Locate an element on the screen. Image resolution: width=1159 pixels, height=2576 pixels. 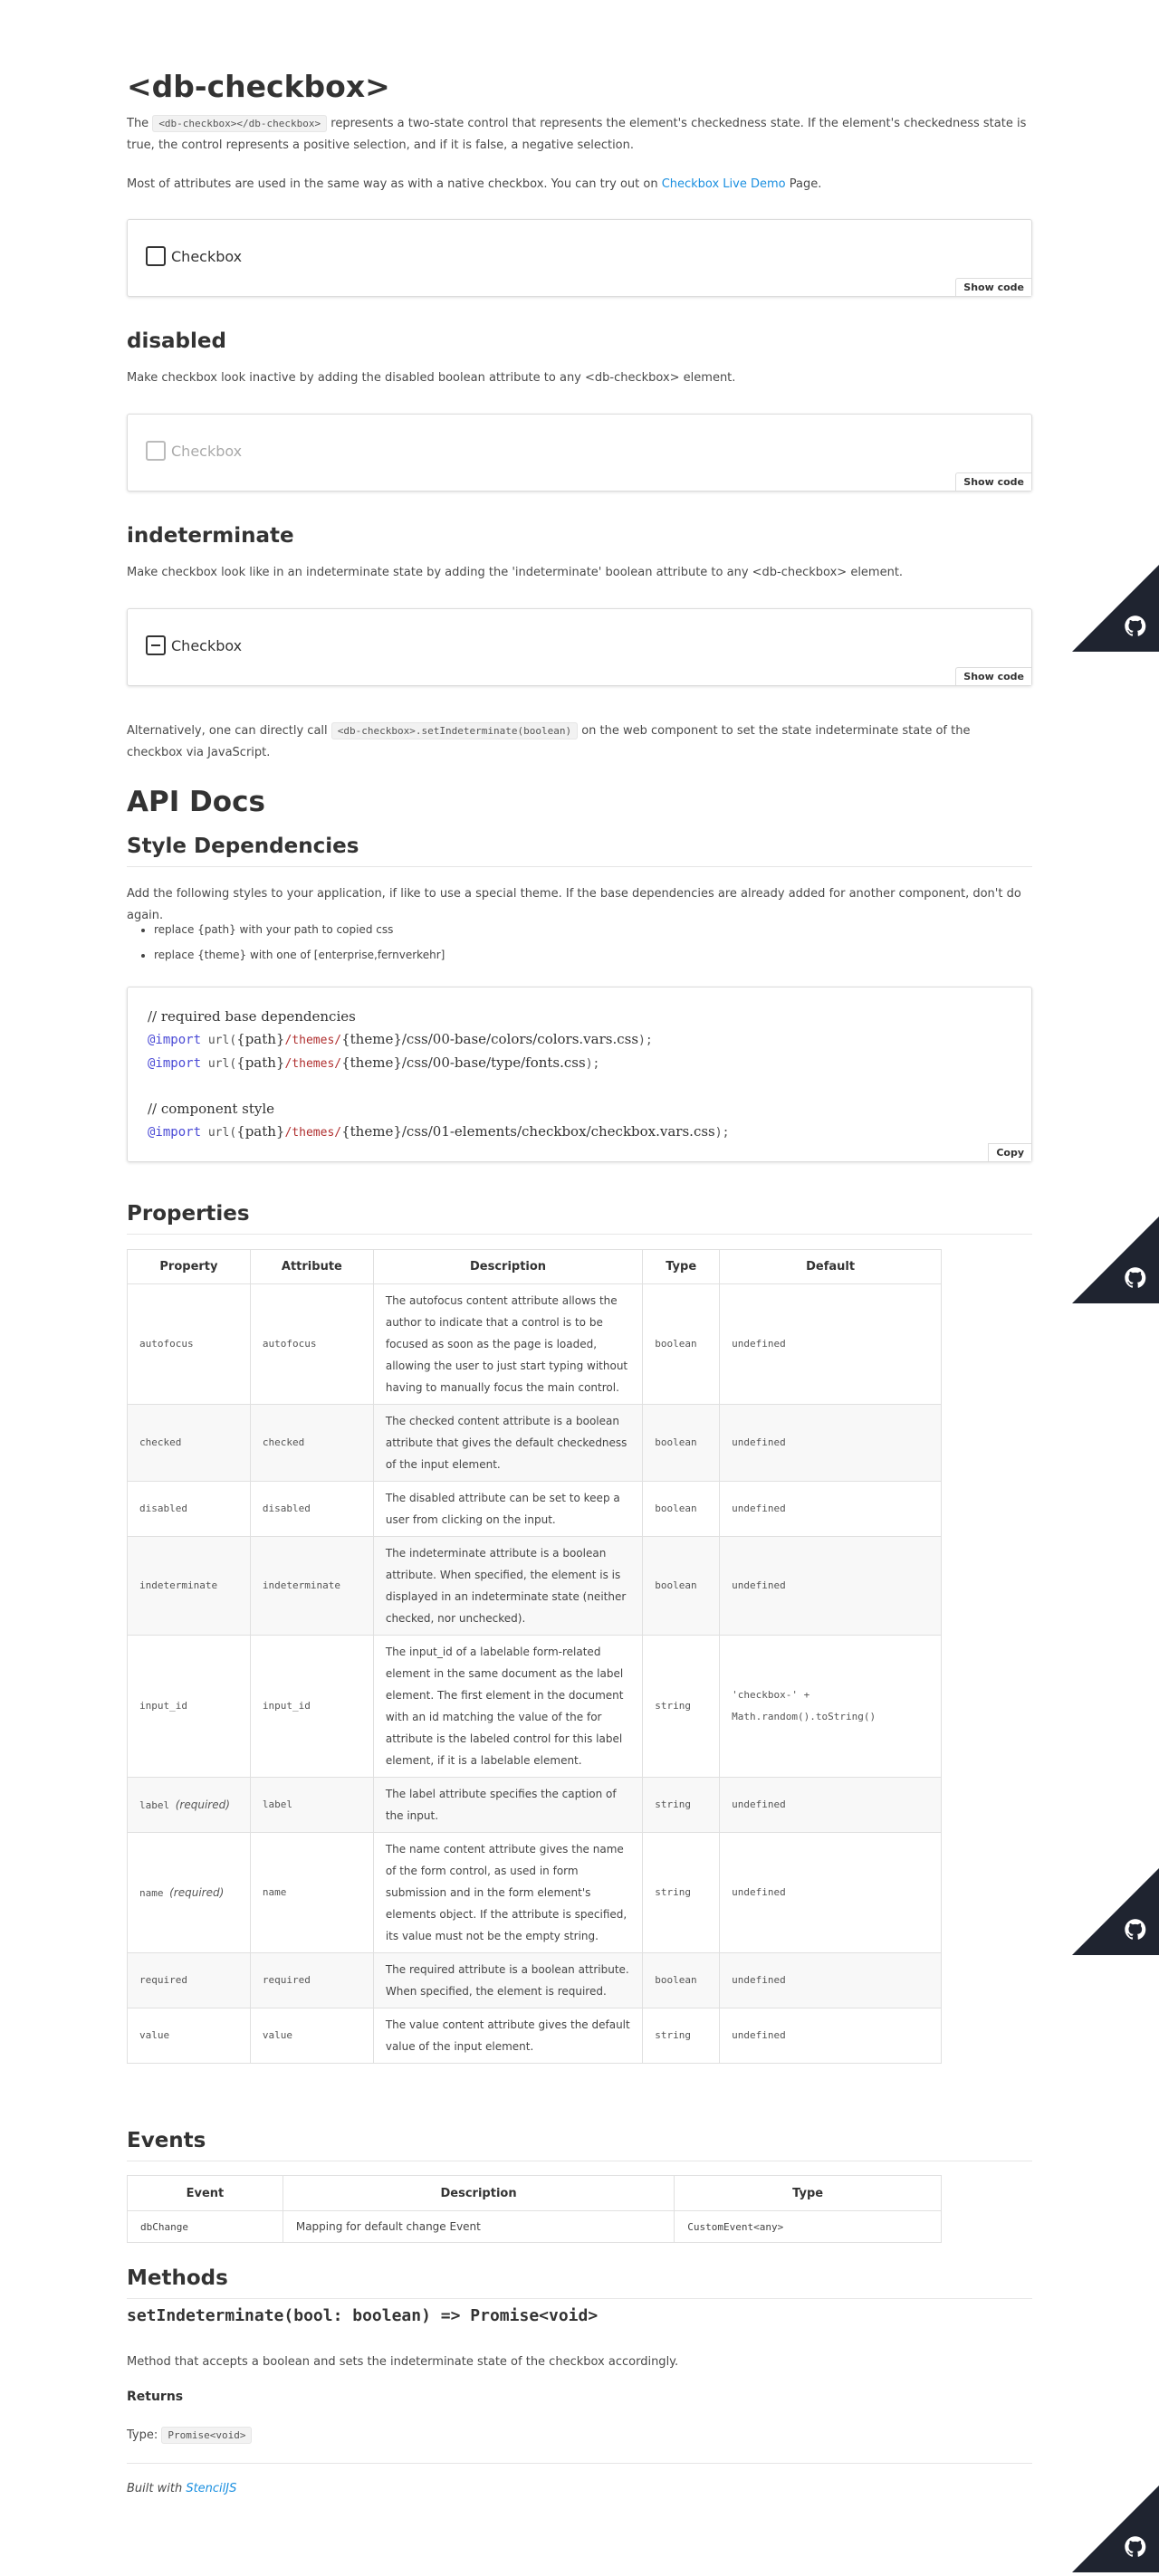
attribute-name: disabled is located at coordinates (286, 1509).